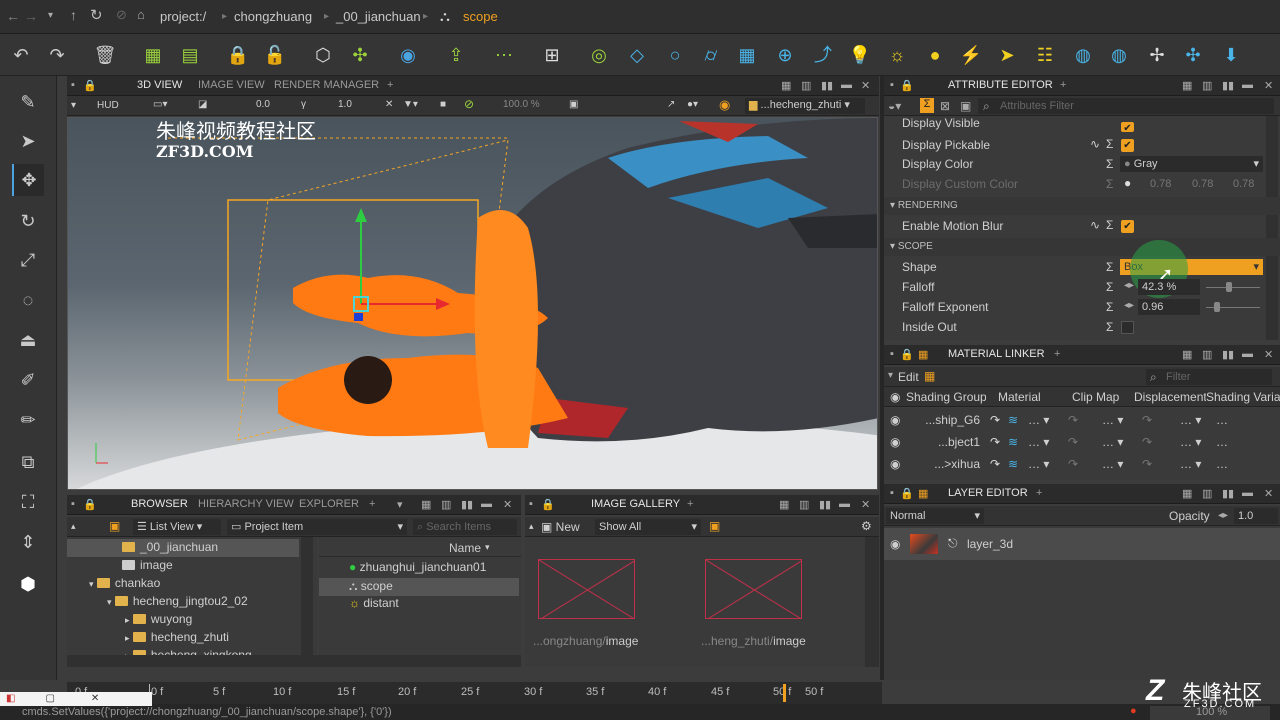 The height and width of the screenshot is (720, 1280). I want to click on tree-item-wuyong: ▸ wuyong, so click(158, 619).